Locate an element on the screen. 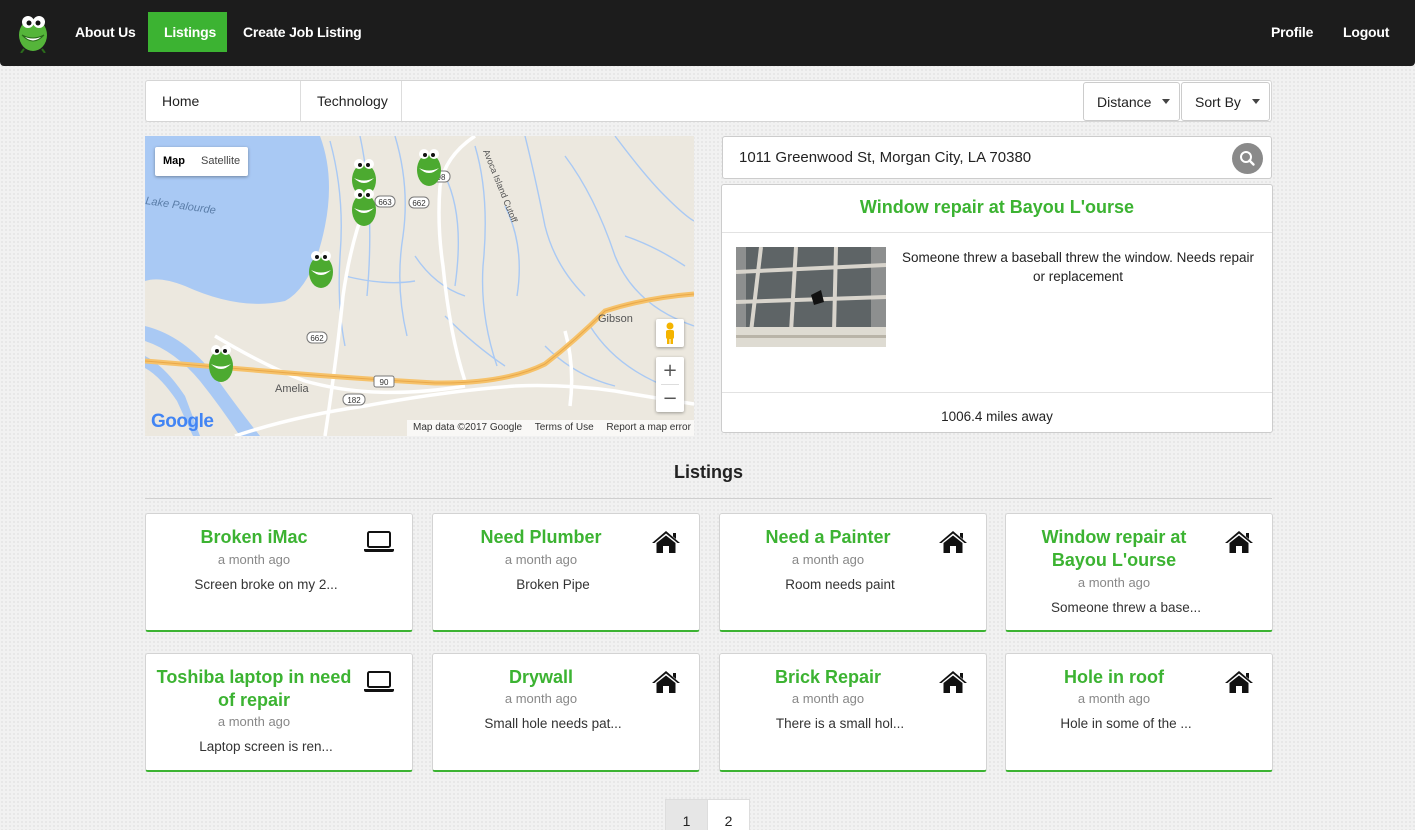  nav-create-job-listing: Create Job Listing is located at coordinates (302, 32).